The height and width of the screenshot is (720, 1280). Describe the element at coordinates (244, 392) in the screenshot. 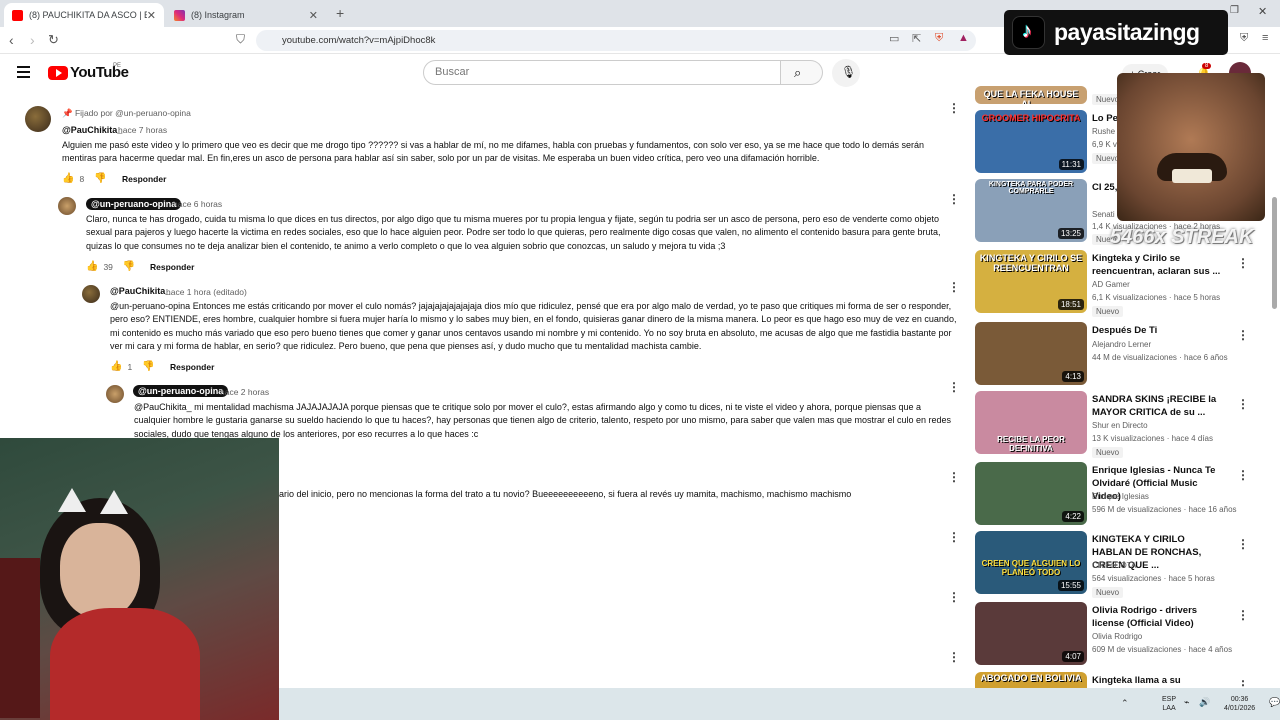

I see `comment-time: hace 2 horas` at that location.